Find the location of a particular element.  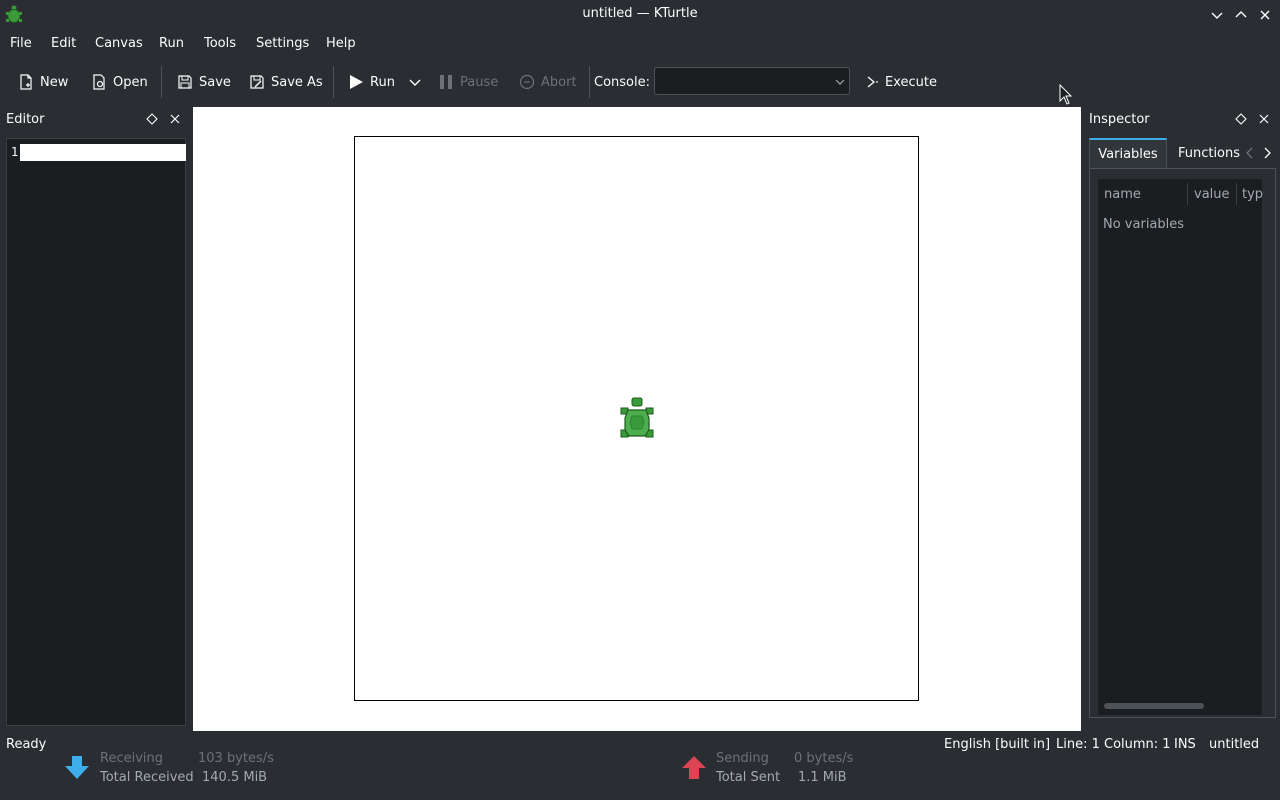

close-window-button is located at coordinates (1265, 15).